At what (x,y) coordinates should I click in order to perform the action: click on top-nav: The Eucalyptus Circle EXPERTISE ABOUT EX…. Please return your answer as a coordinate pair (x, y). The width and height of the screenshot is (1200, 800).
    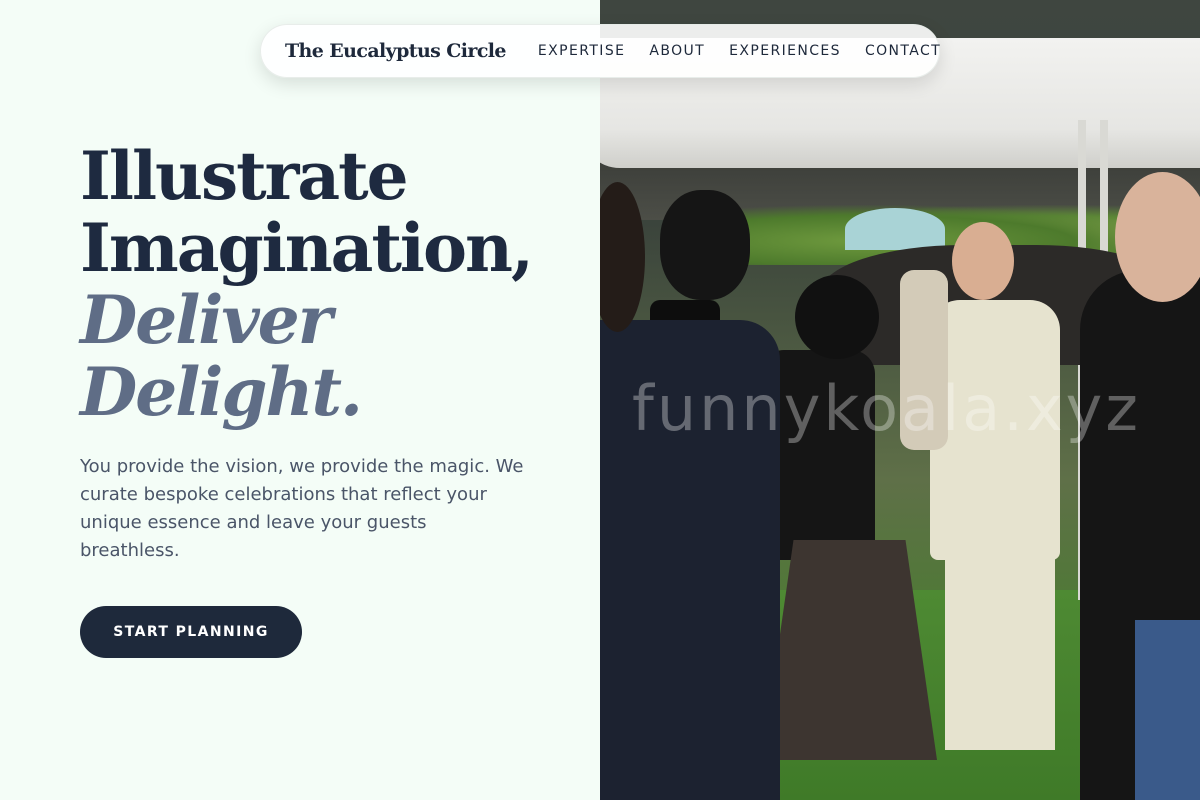
    Looking at the image, I should click on (600, 51).